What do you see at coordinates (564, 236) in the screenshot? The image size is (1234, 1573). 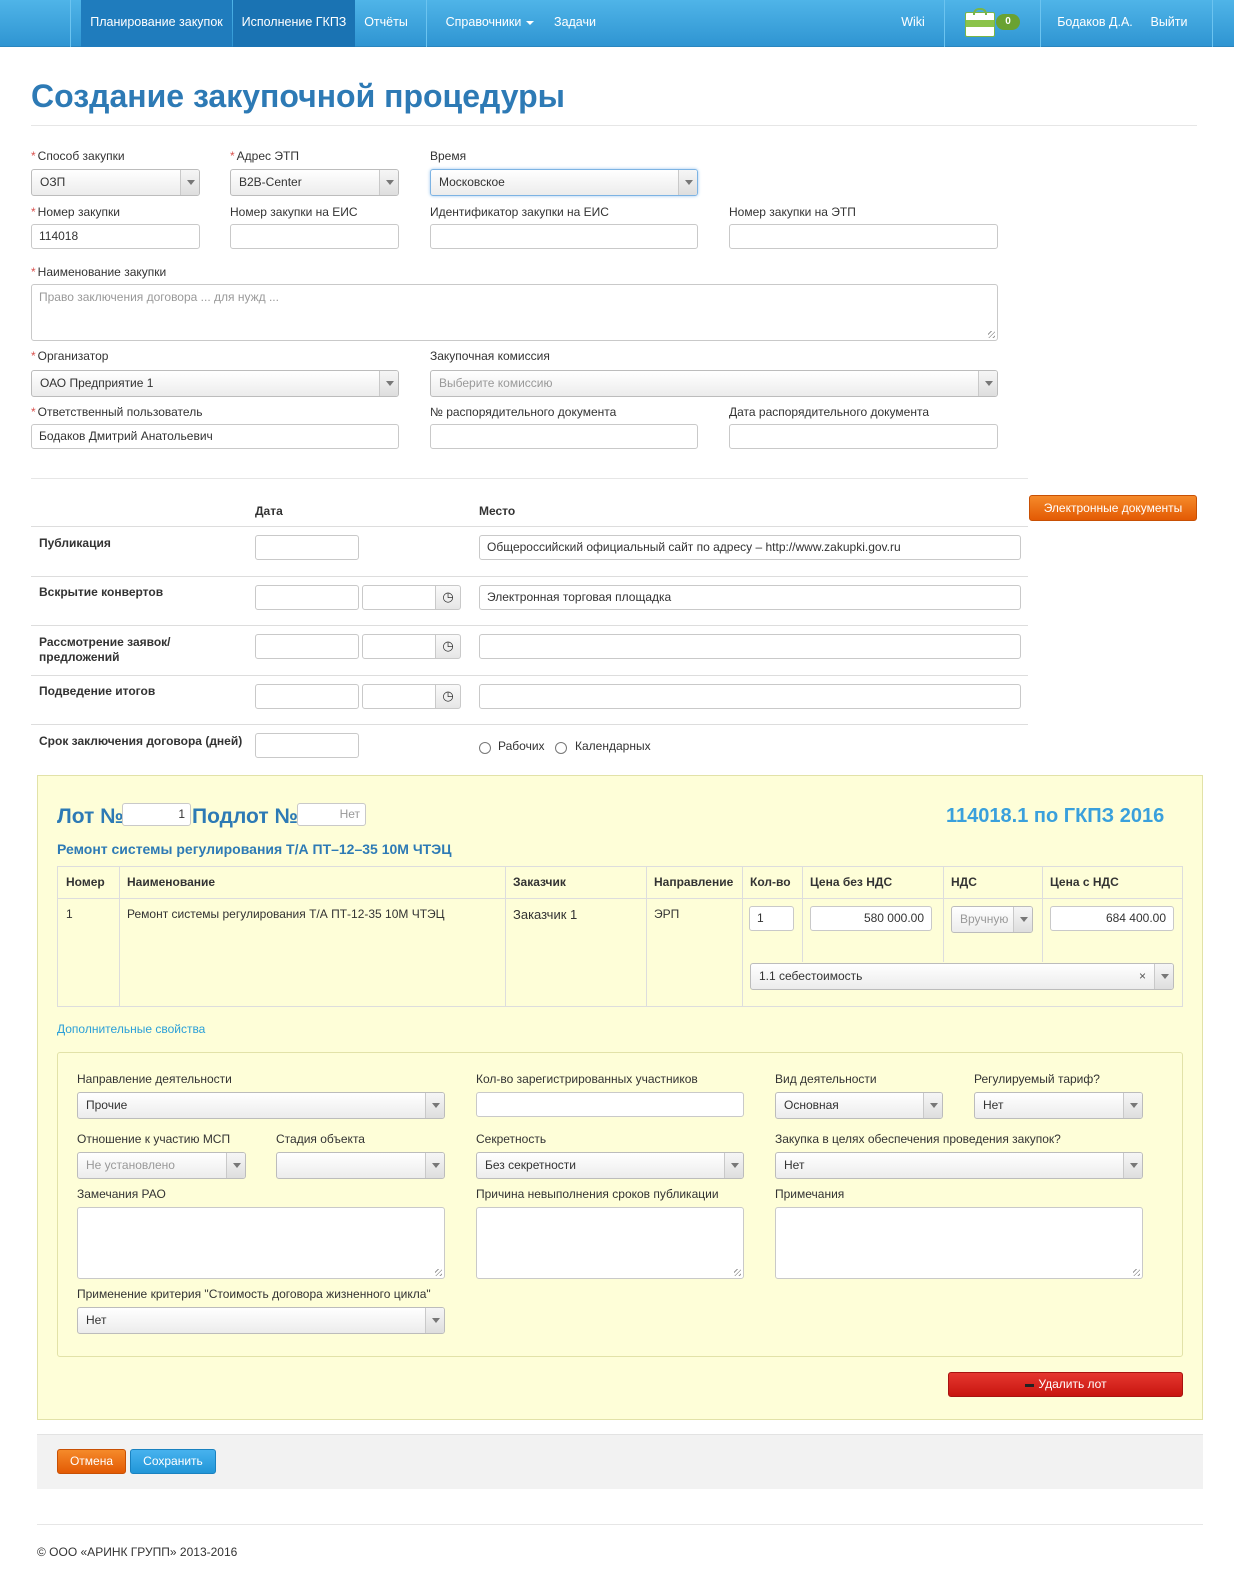 I see `eis-id-input` at bounding box center [564, 236].